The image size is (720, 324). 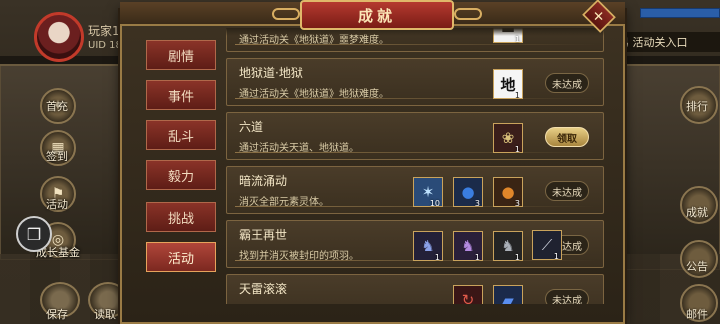 I want to click on achievement-row: 六道 通过活动关天道、地狱道。 ❀ 1 领取, so click(x=415, y=136).